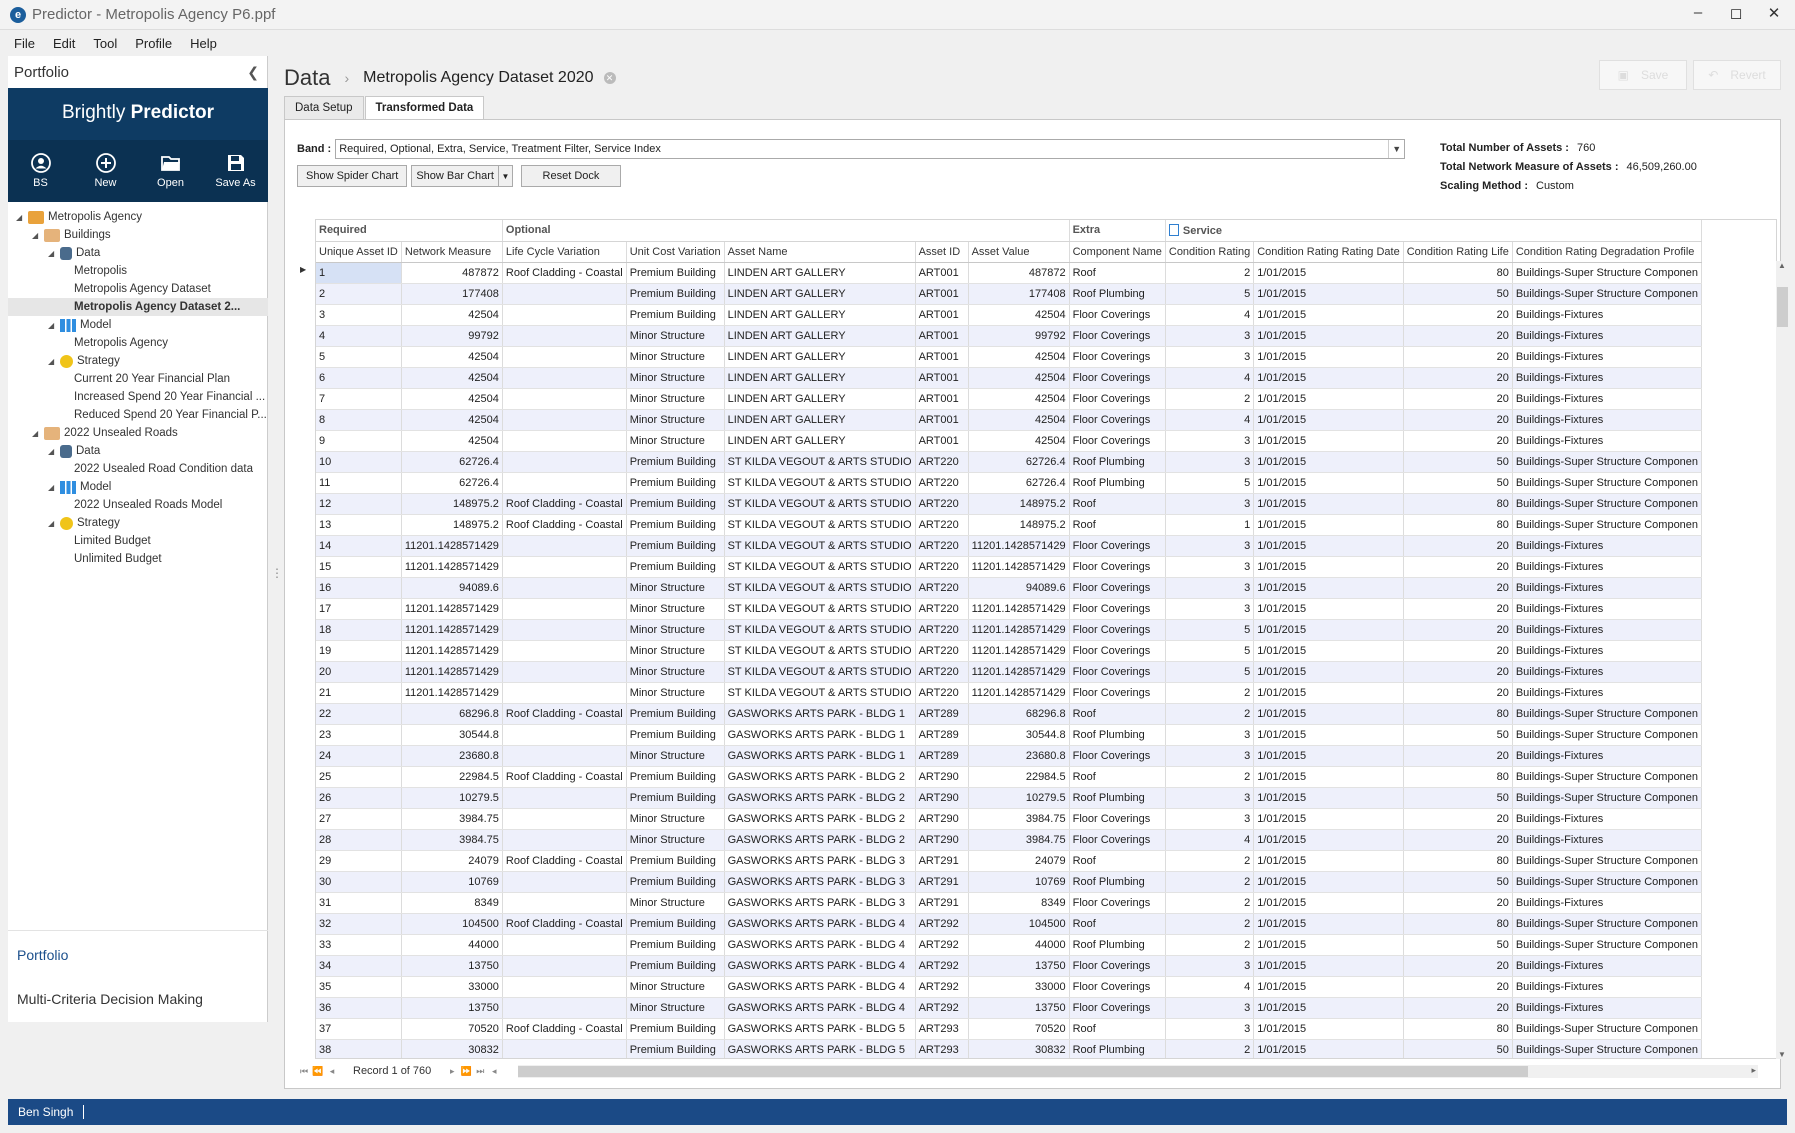  Describe the element at coordinates (1019, 882) in the screenshot. I see `table-cell: 10769` at that location.